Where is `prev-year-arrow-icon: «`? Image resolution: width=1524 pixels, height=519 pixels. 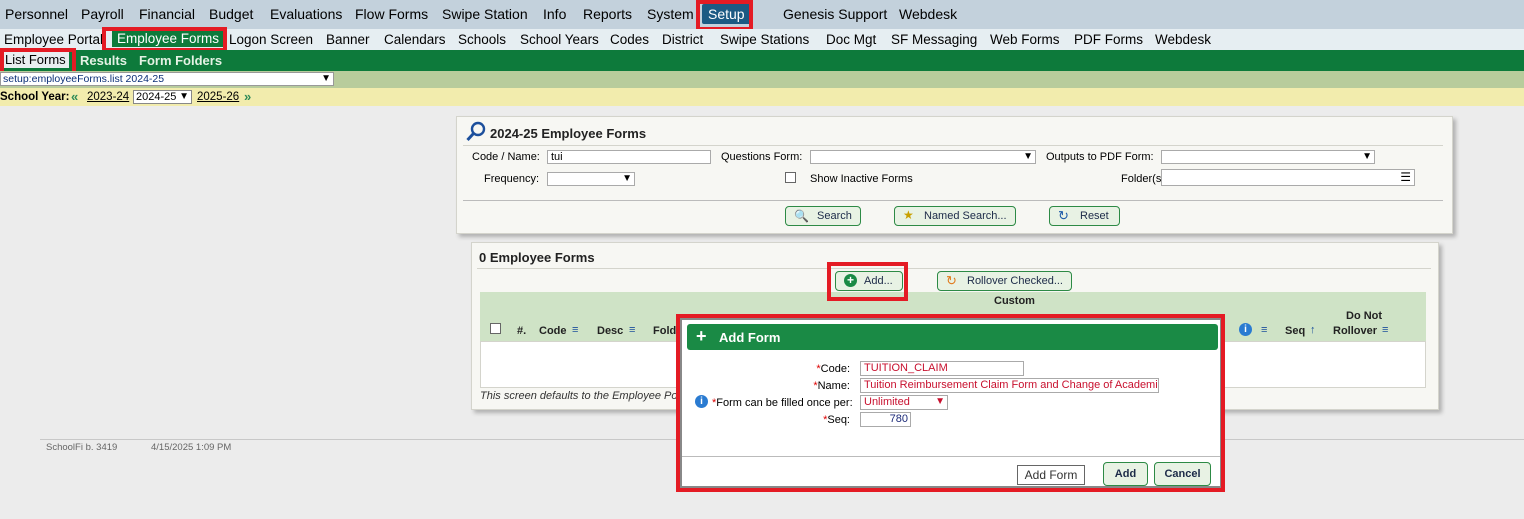 prev-year-arrow-icon: « is located at coordinates (74, 96).